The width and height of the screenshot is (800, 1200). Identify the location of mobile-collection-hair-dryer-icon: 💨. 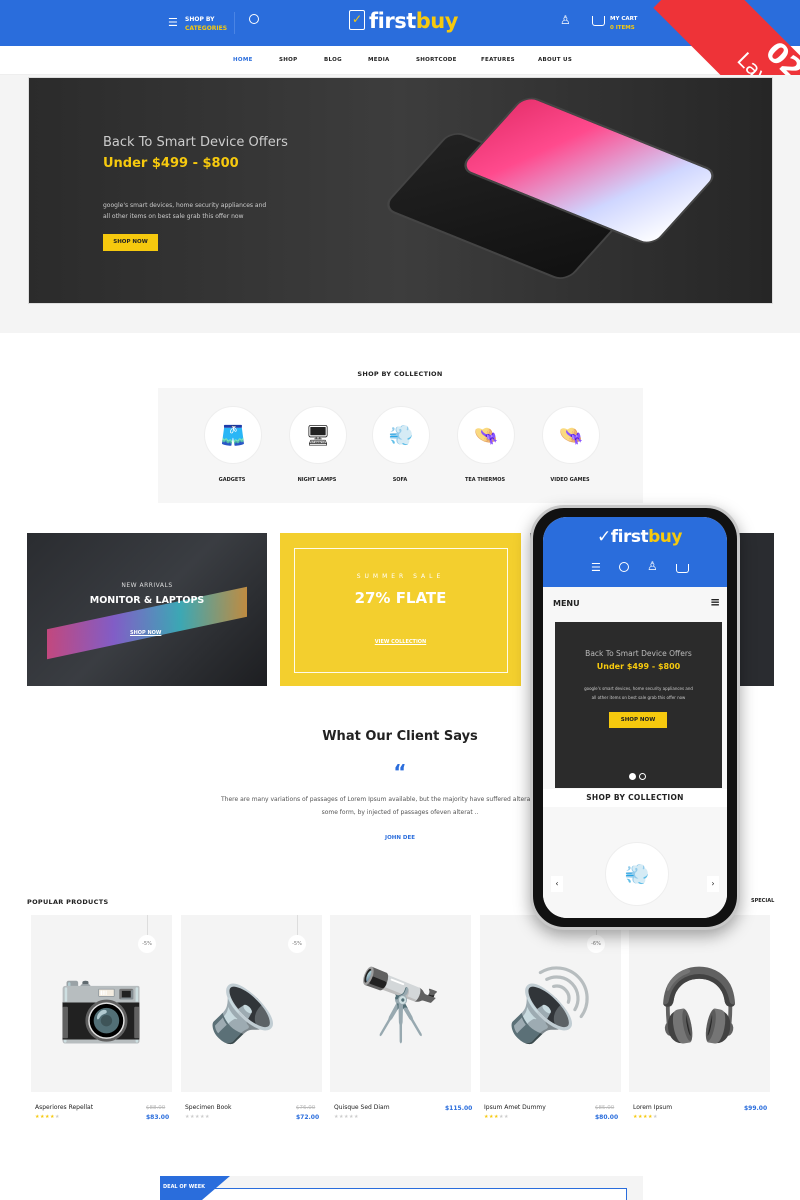
(637, 874).